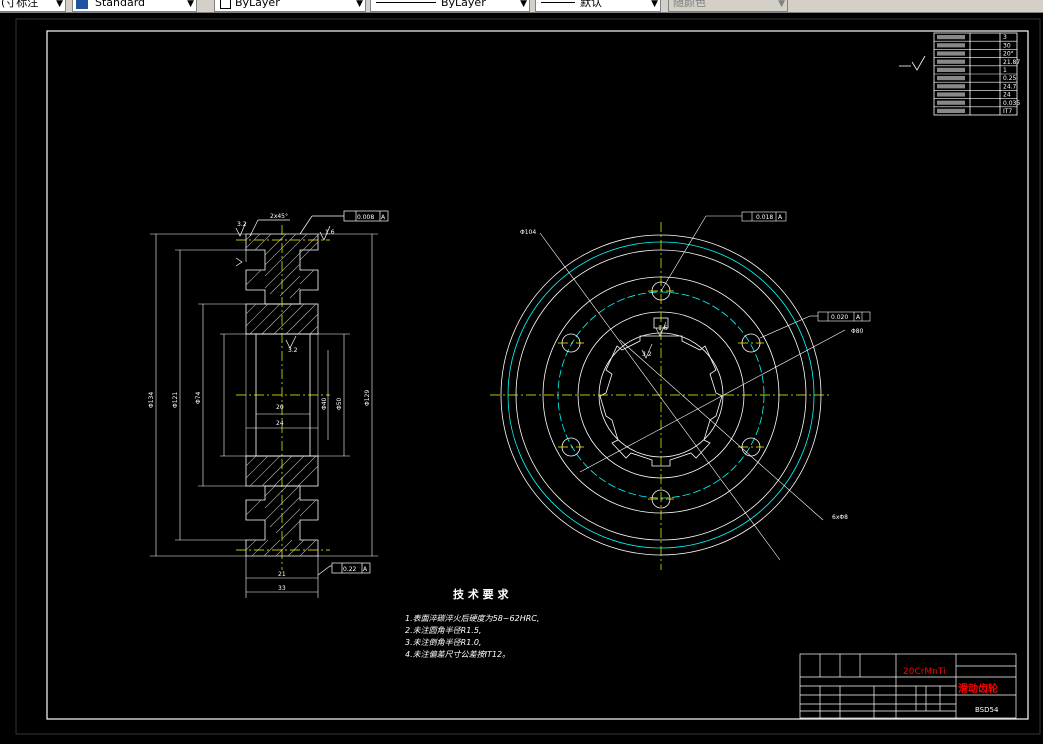 The image size is (1043, 744). I want to click on table-row-value: 21.87, so click(1011, 62).